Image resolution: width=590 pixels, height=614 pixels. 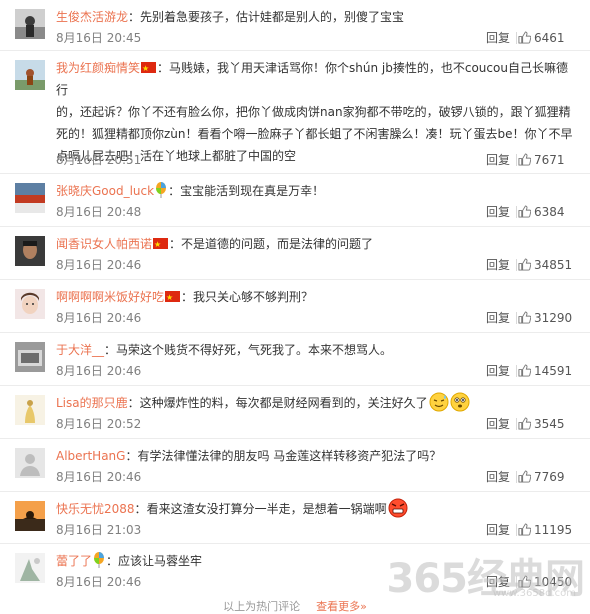 What do you see at coordinates (317, 477) in the screenshot?
I see `comment-meta: 8月16日 20:46 回复 7769` at bounding box center [317, 477].